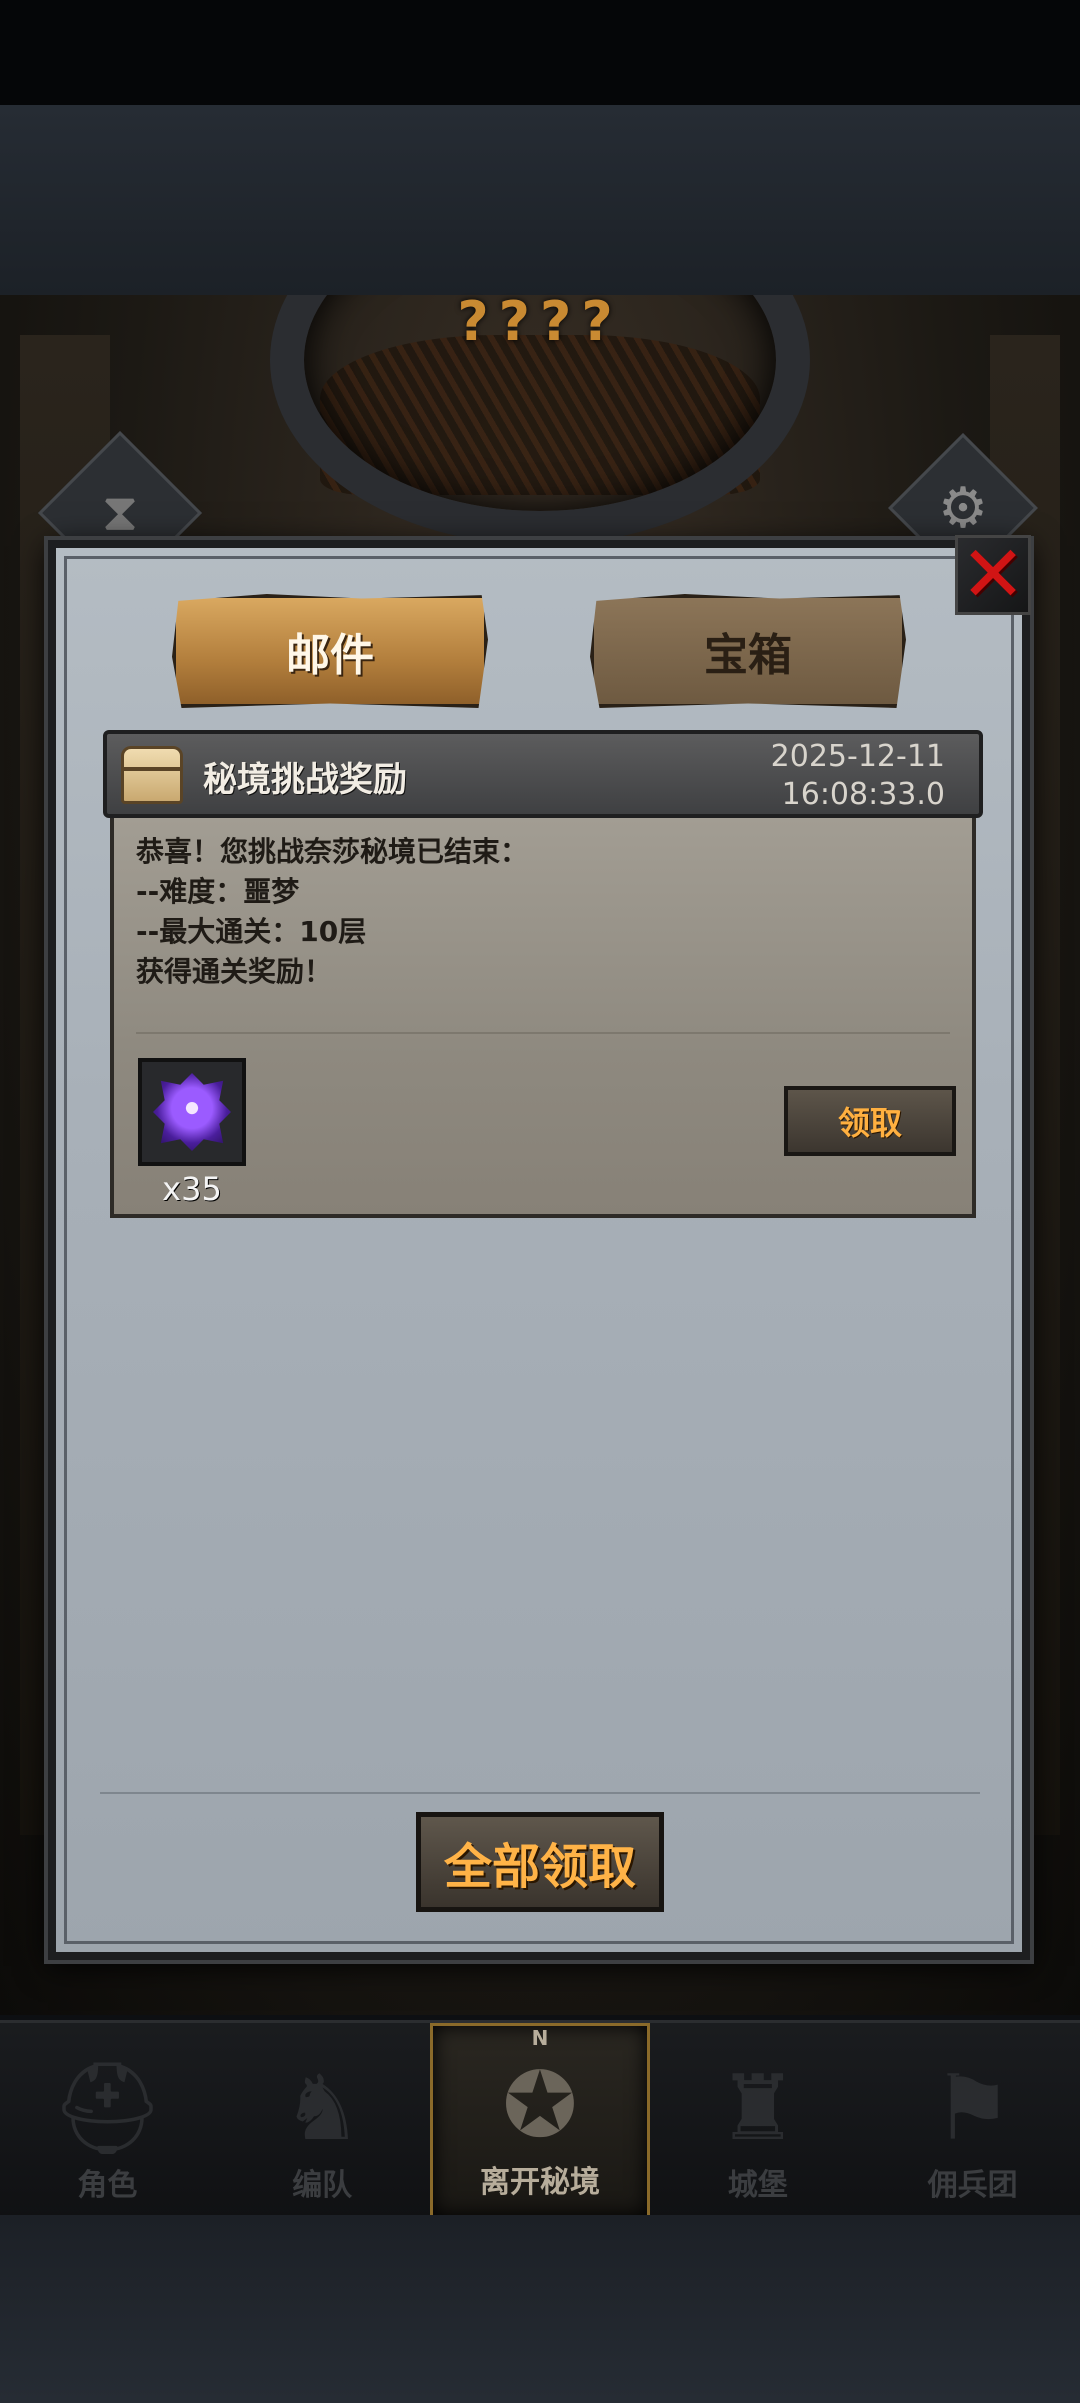  What do you see at coordinates (330, 651) in the screenshot?
I see `tab-mail: 邮件` at bounding box center [330, 651].